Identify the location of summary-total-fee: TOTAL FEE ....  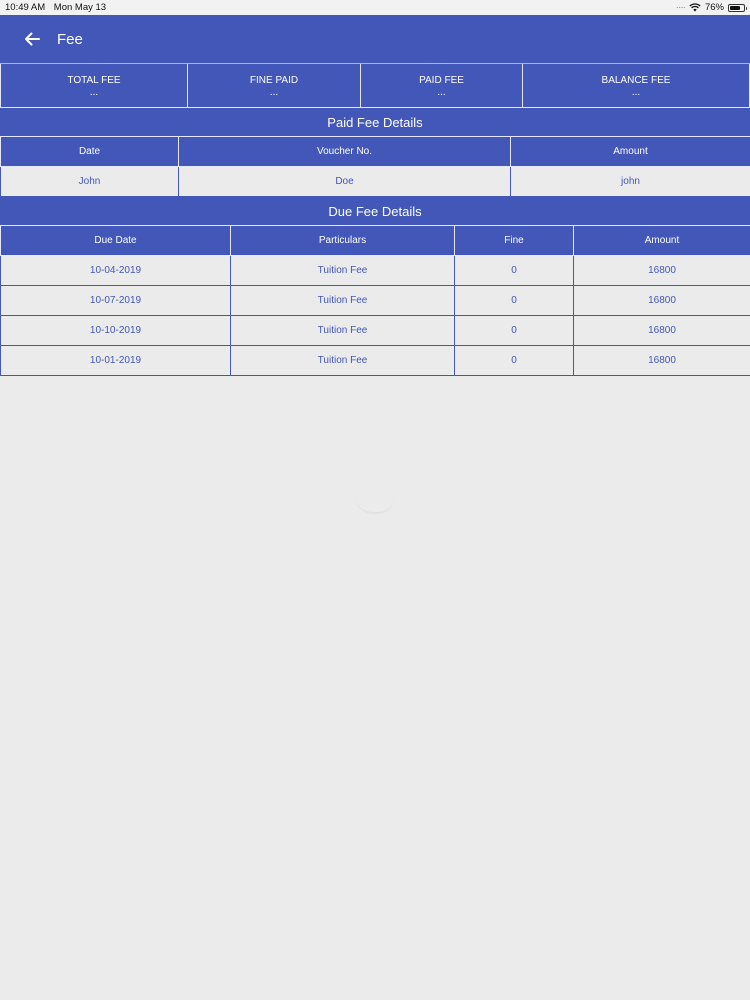
(94, 86).